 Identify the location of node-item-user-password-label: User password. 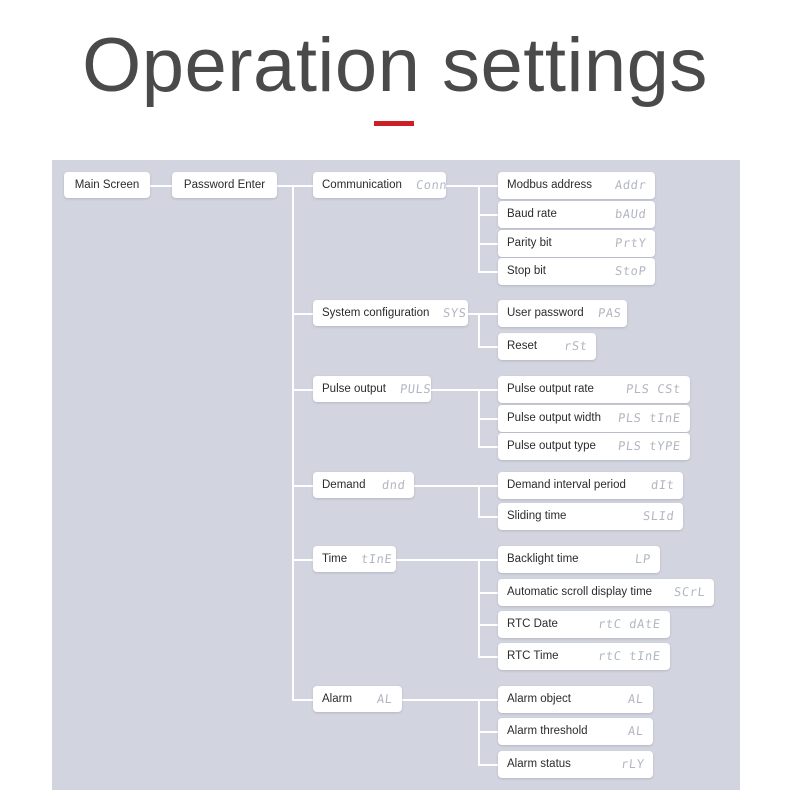
(545, 313).